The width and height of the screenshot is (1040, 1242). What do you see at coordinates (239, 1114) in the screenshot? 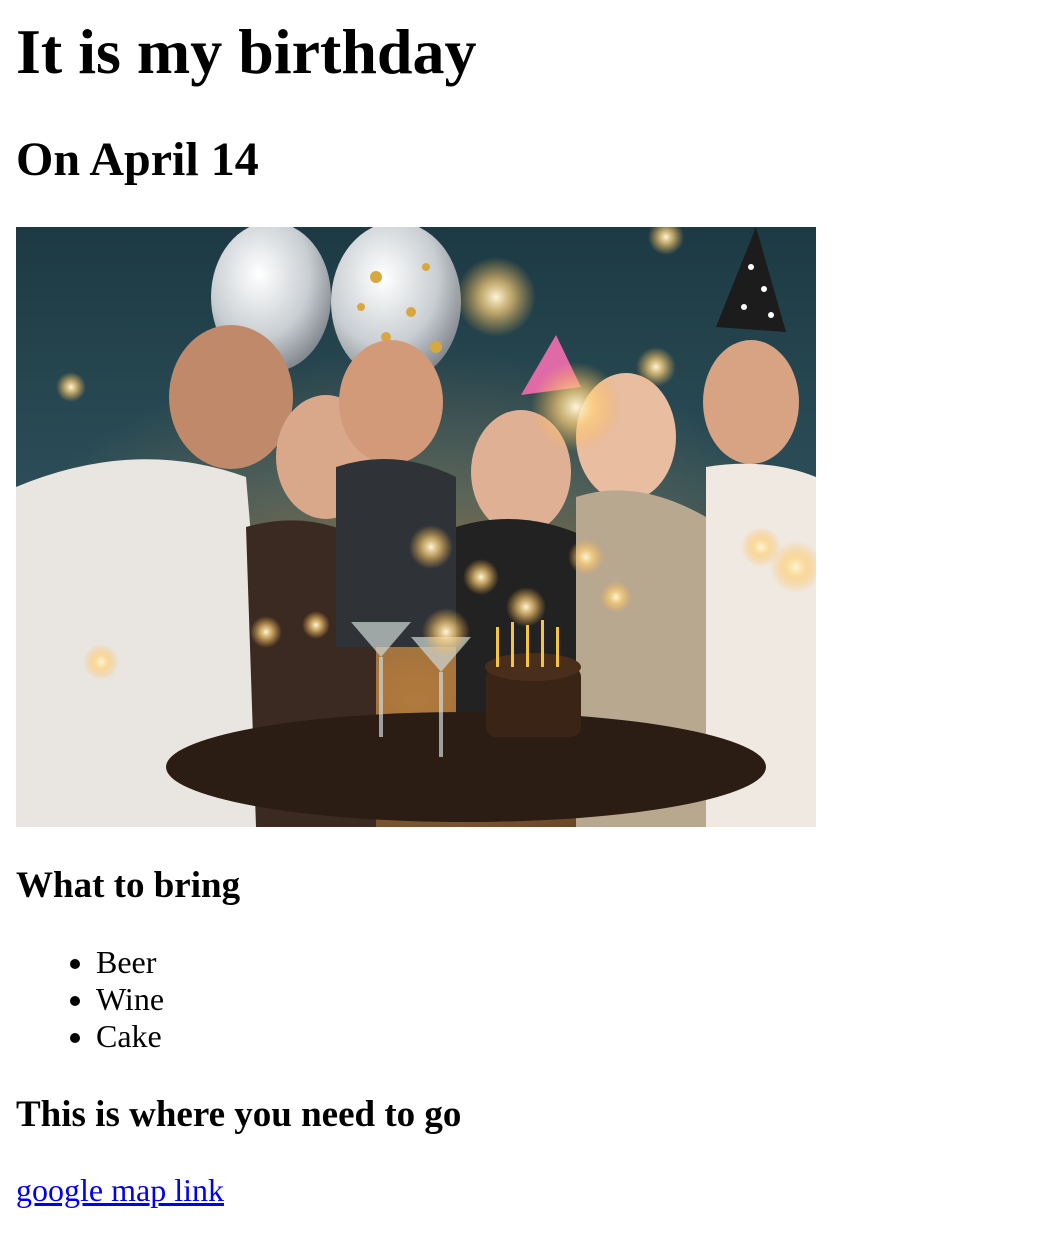
I see `where-to-go-heading: This is where you need to go` at bounding box center [239, 1114].